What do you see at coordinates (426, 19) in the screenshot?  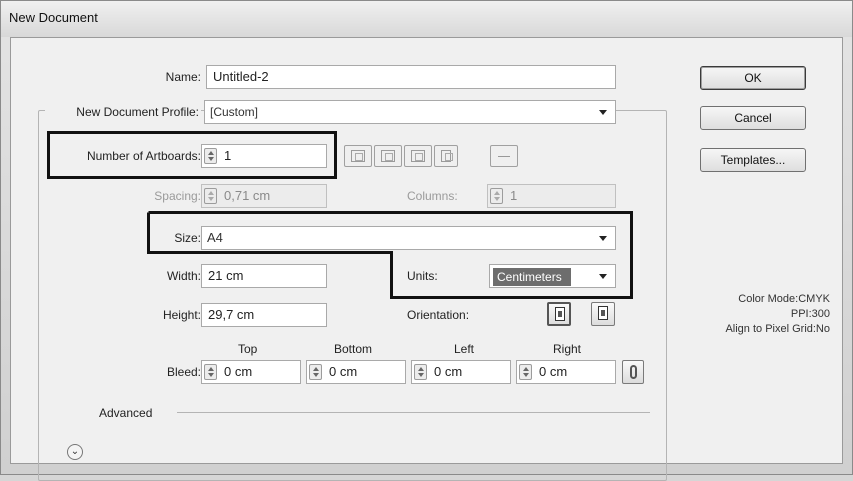 I see `title-bar: New Document` at bounding box center [426, 19].